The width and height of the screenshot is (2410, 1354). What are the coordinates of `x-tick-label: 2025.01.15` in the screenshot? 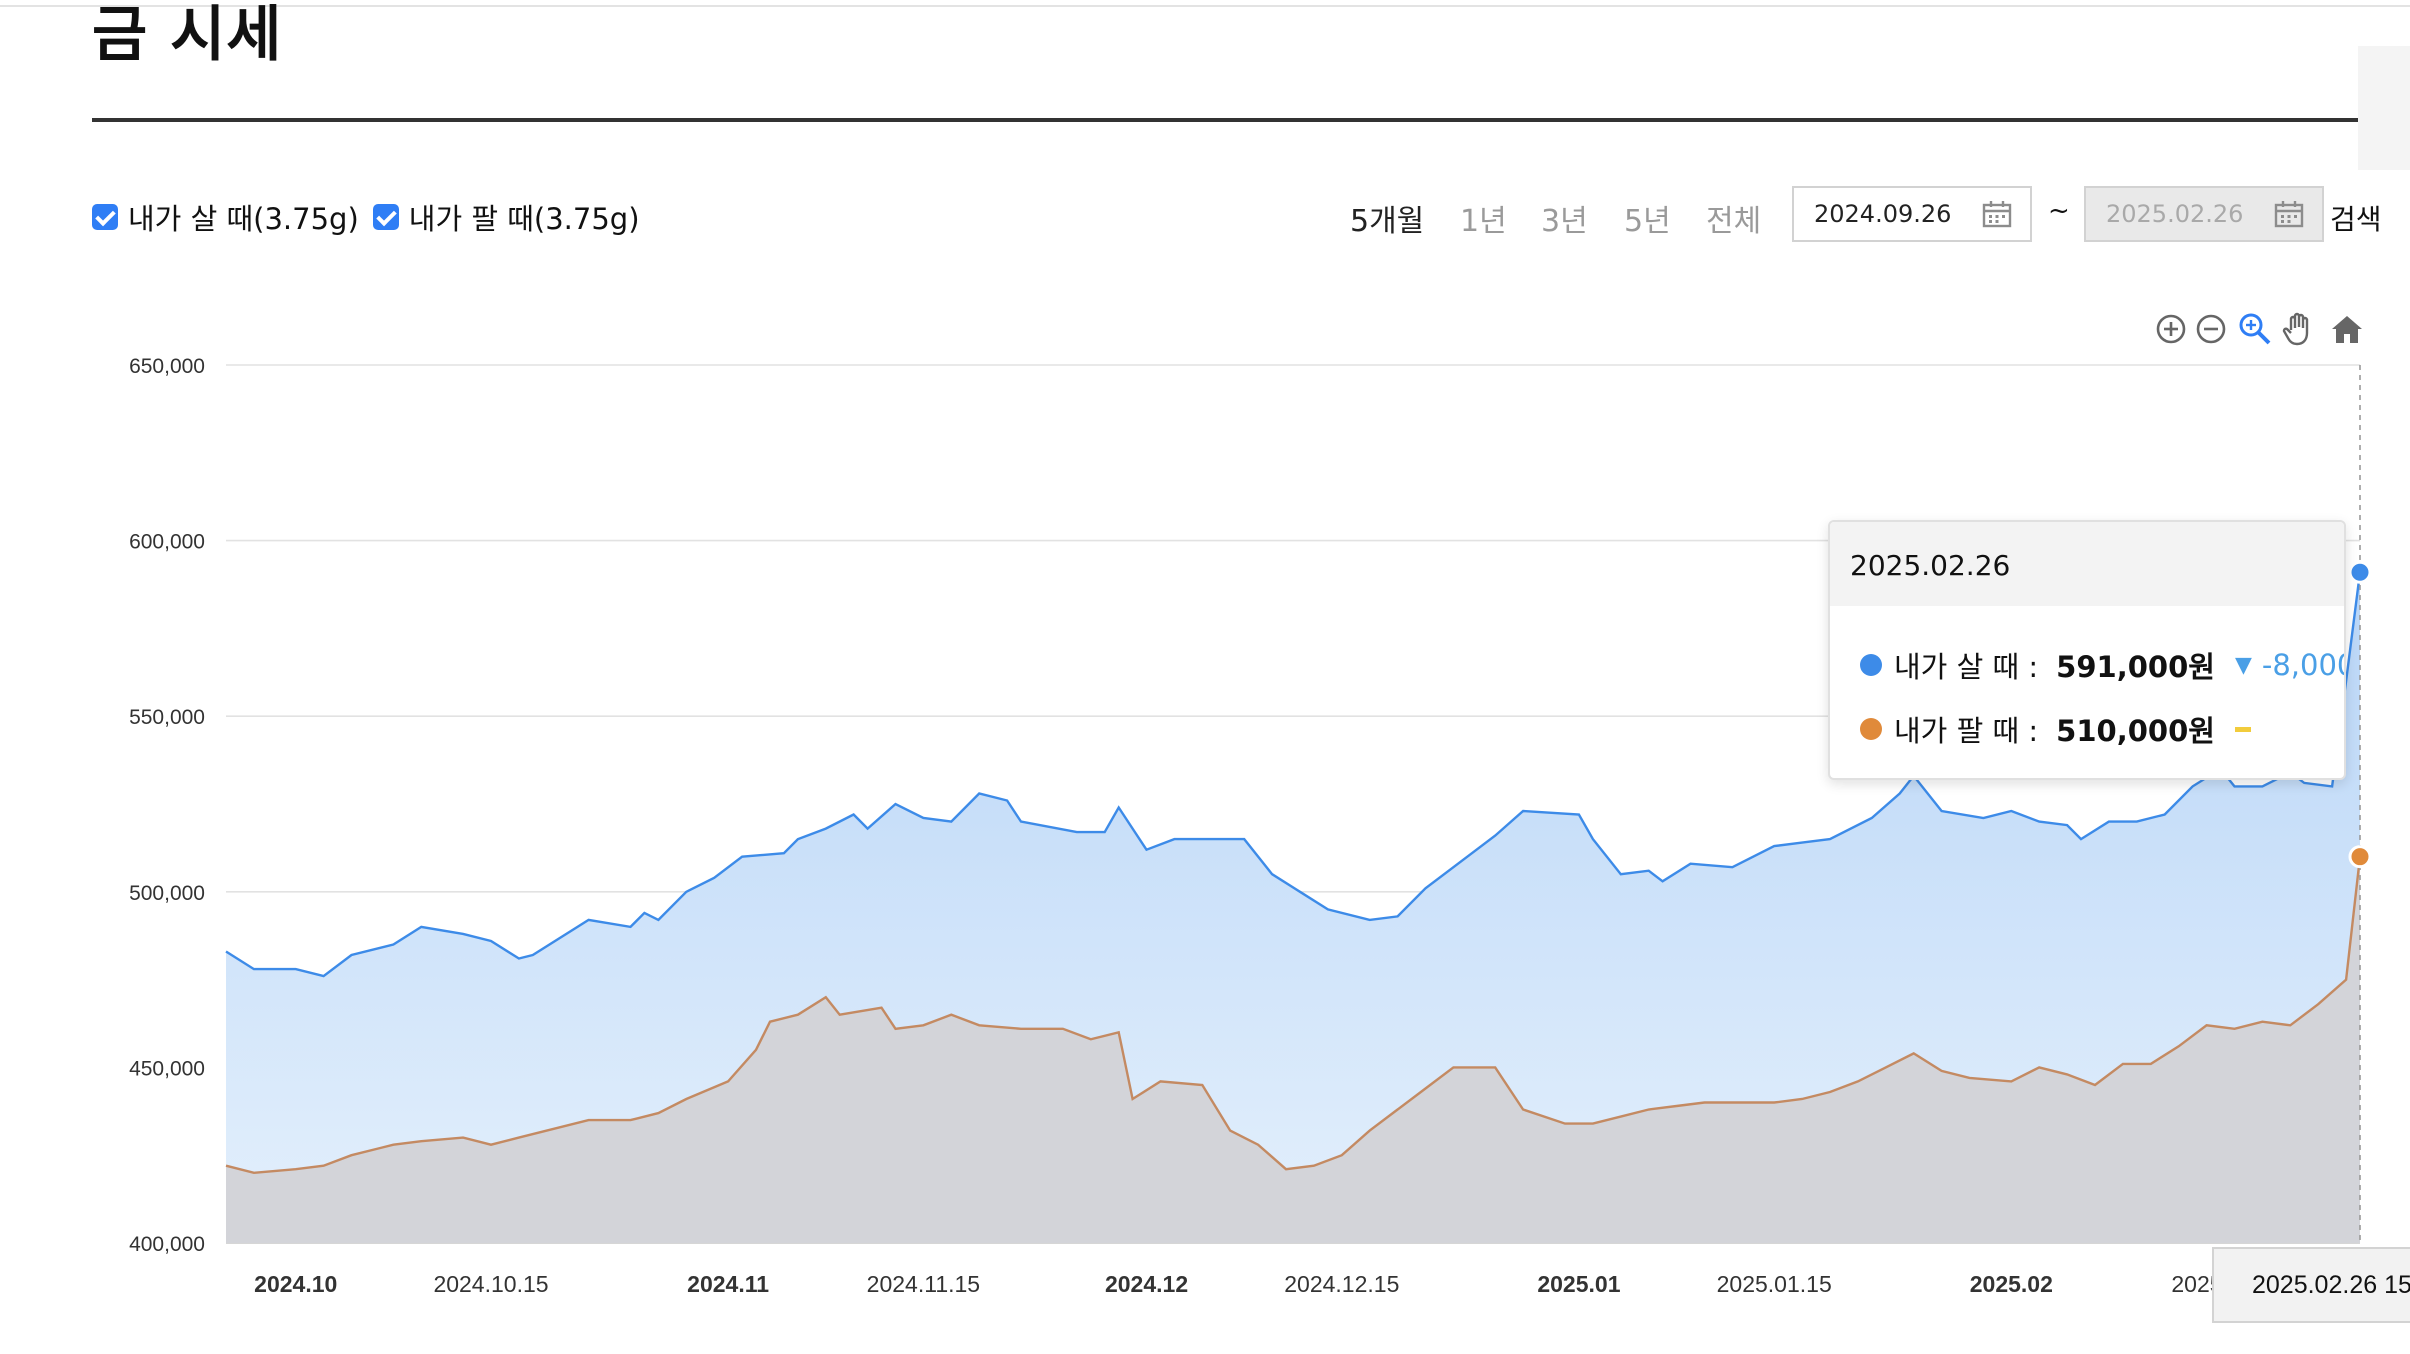 It's located at (1774, 1284).